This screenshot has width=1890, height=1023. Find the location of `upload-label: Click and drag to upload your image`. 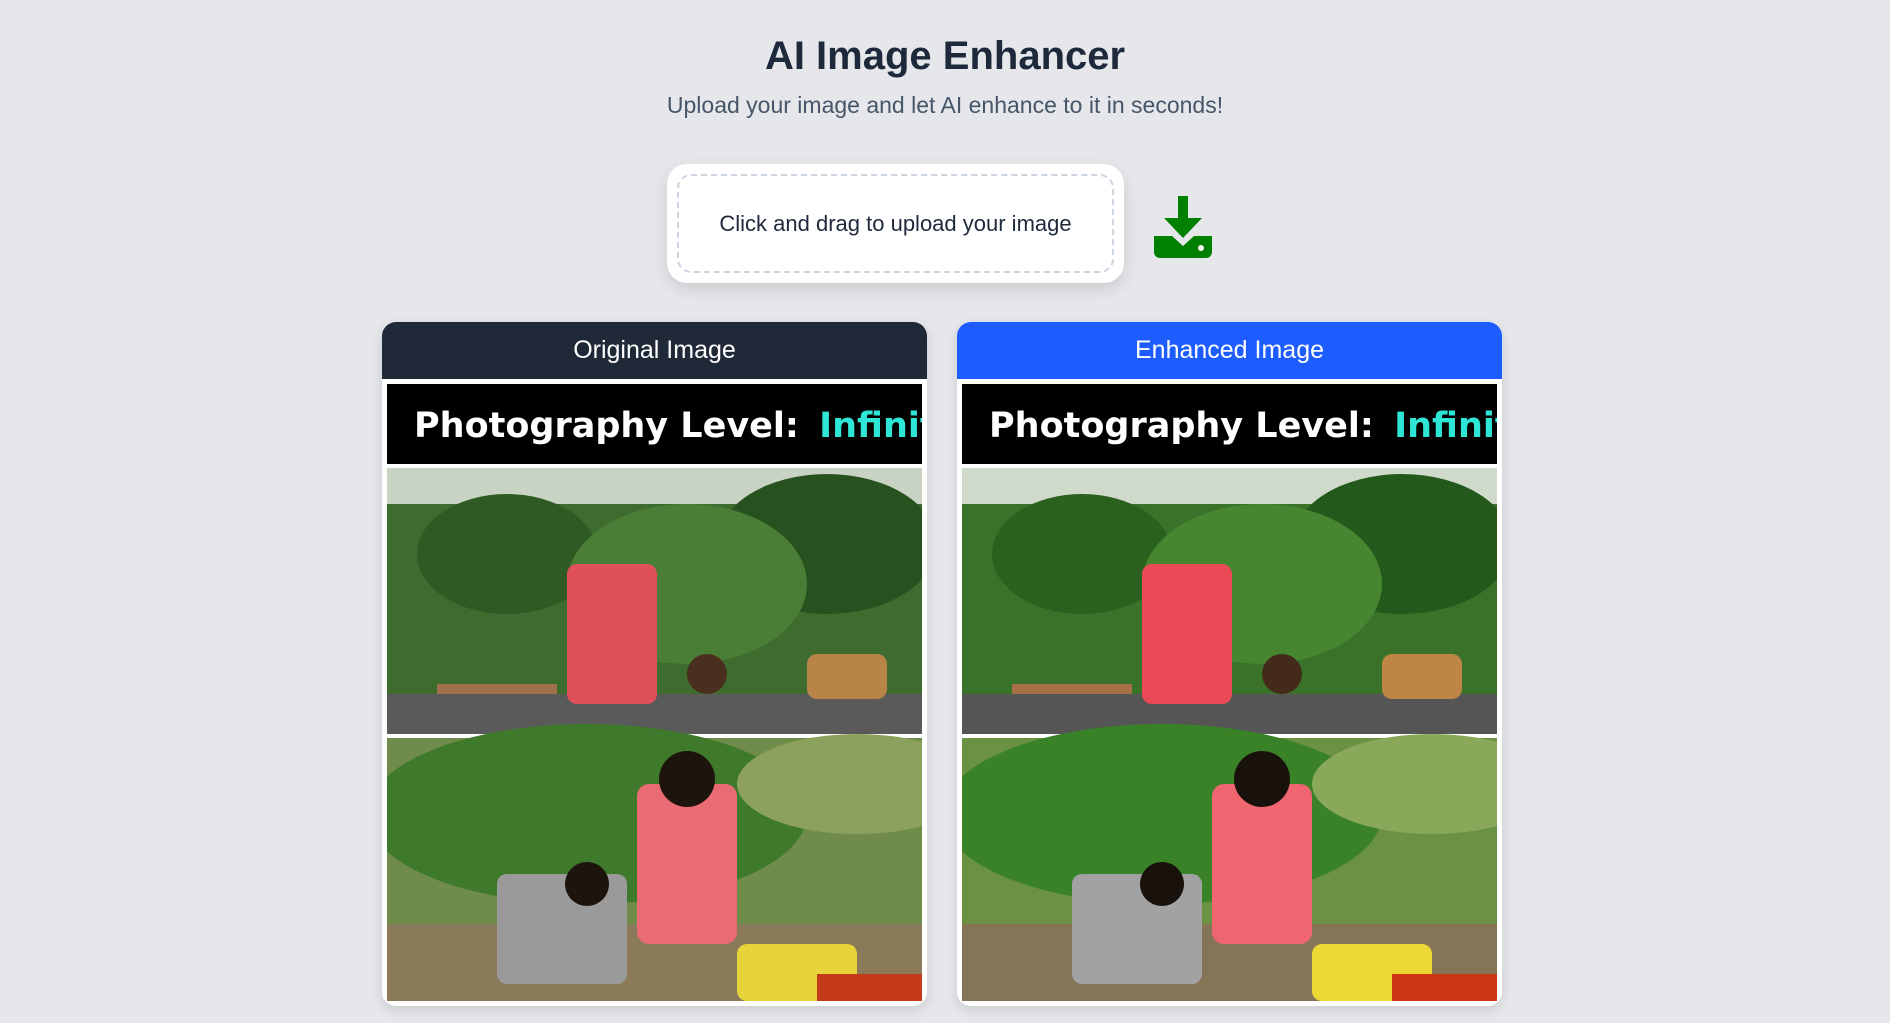

upload-label: Click and drag to upload your image is located at coordinates (895, 223).